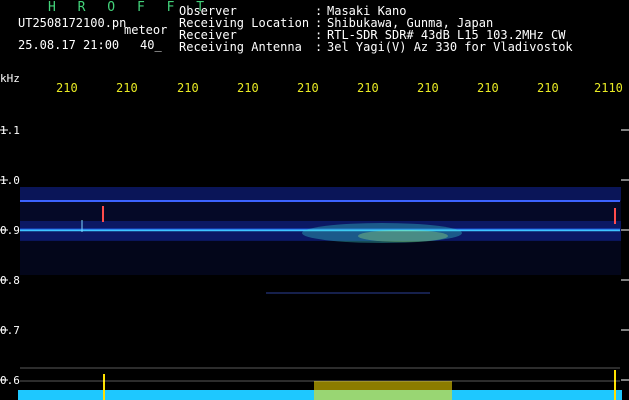 This screenshot has width=629, height=400. What do you see at coordinates (72, 23) in the screenshot?
I see `file-name: UT2508172100.pn` at bounding box center [72, 23].